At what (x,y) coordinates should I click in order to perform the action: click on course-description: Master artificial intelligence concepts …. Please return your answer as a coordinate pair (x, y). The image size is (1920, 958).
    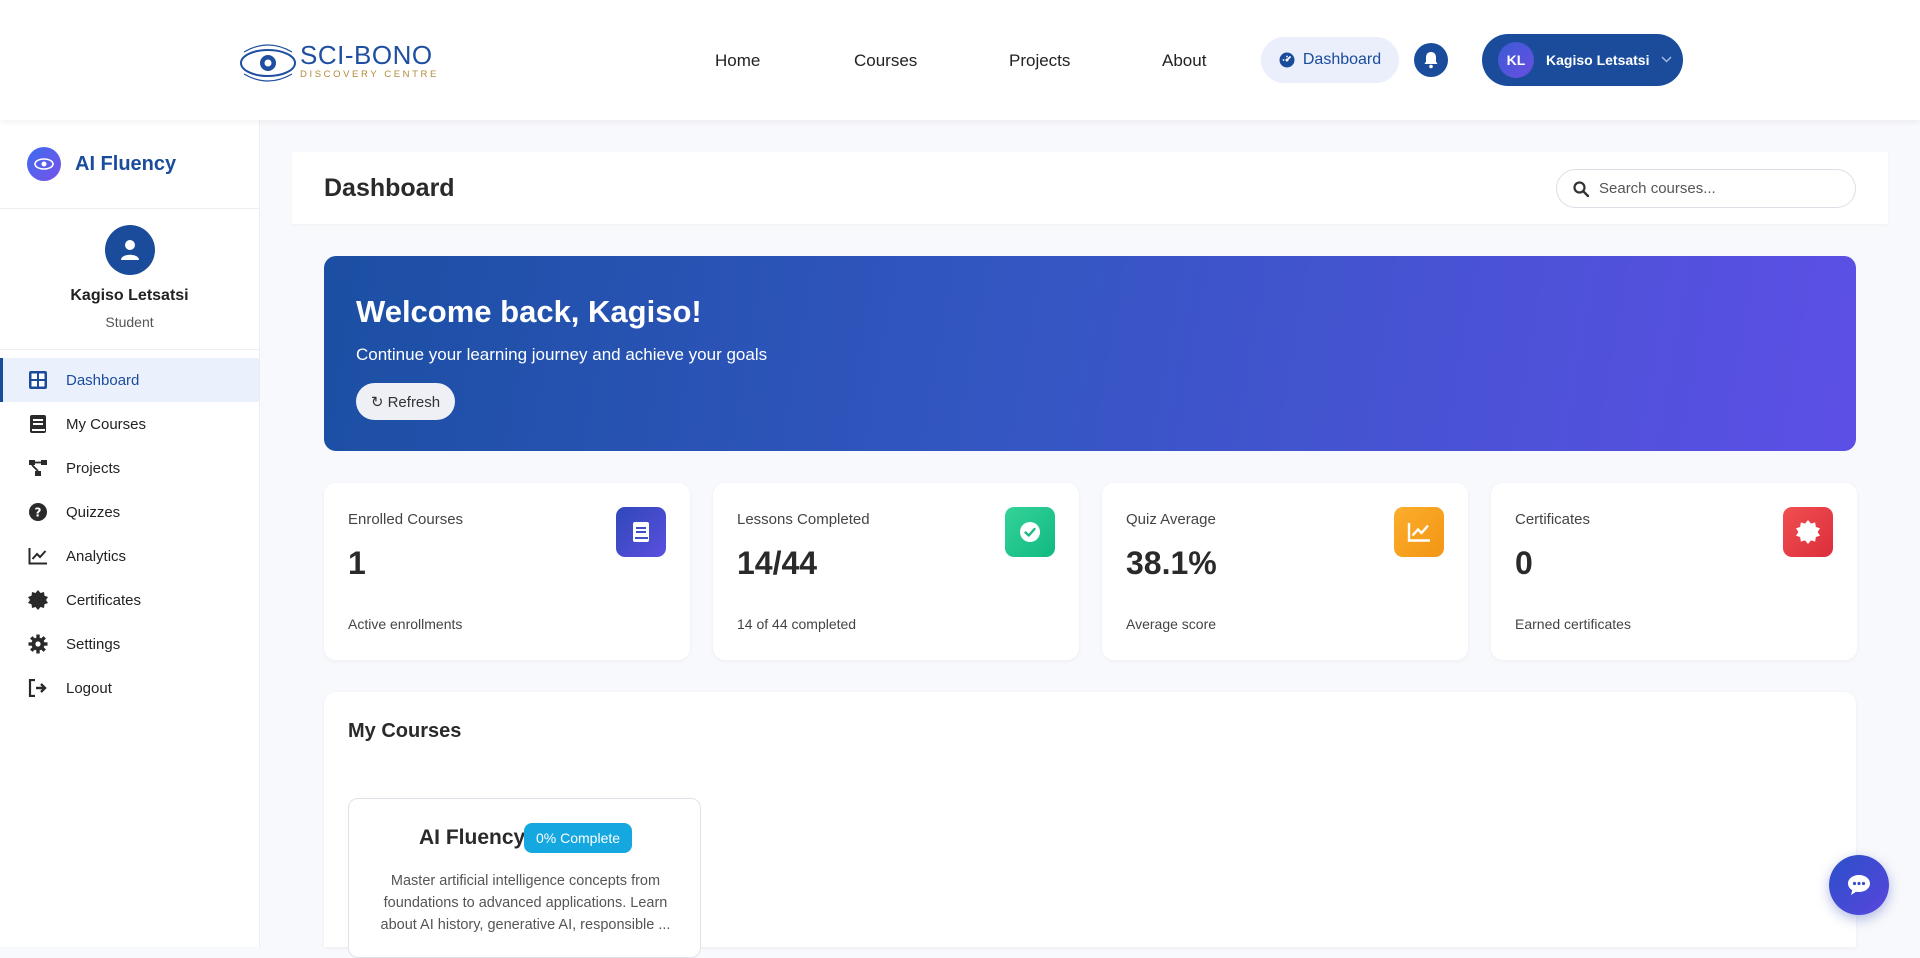
    Looking at the image, I should click on (525, 903).